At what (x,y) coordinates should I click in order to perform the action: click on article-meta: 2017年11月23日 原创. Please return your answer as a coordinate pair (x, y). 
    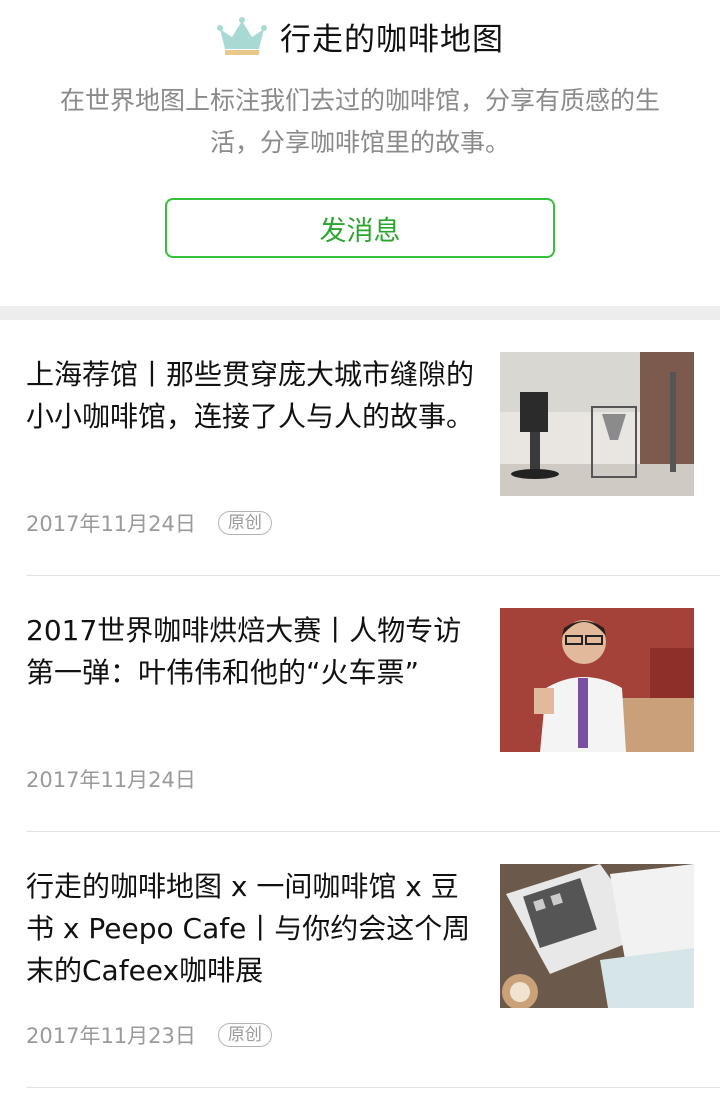
    Looking at the image, I should click on (149, 1035).